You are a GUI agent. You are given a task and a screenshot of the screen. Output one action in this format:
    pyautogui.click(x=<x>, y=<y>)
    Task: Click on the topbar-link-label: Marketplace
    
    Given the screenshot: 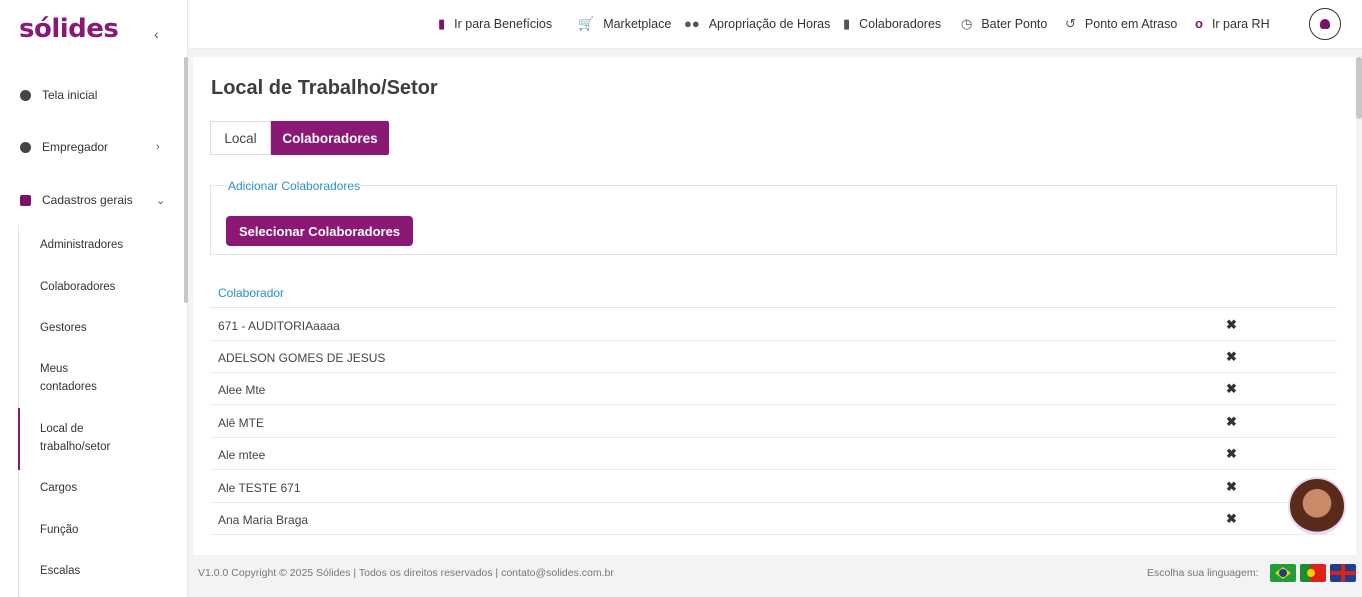 What is the action you would take?
    pyautogui.click(x=637, y=24)
    